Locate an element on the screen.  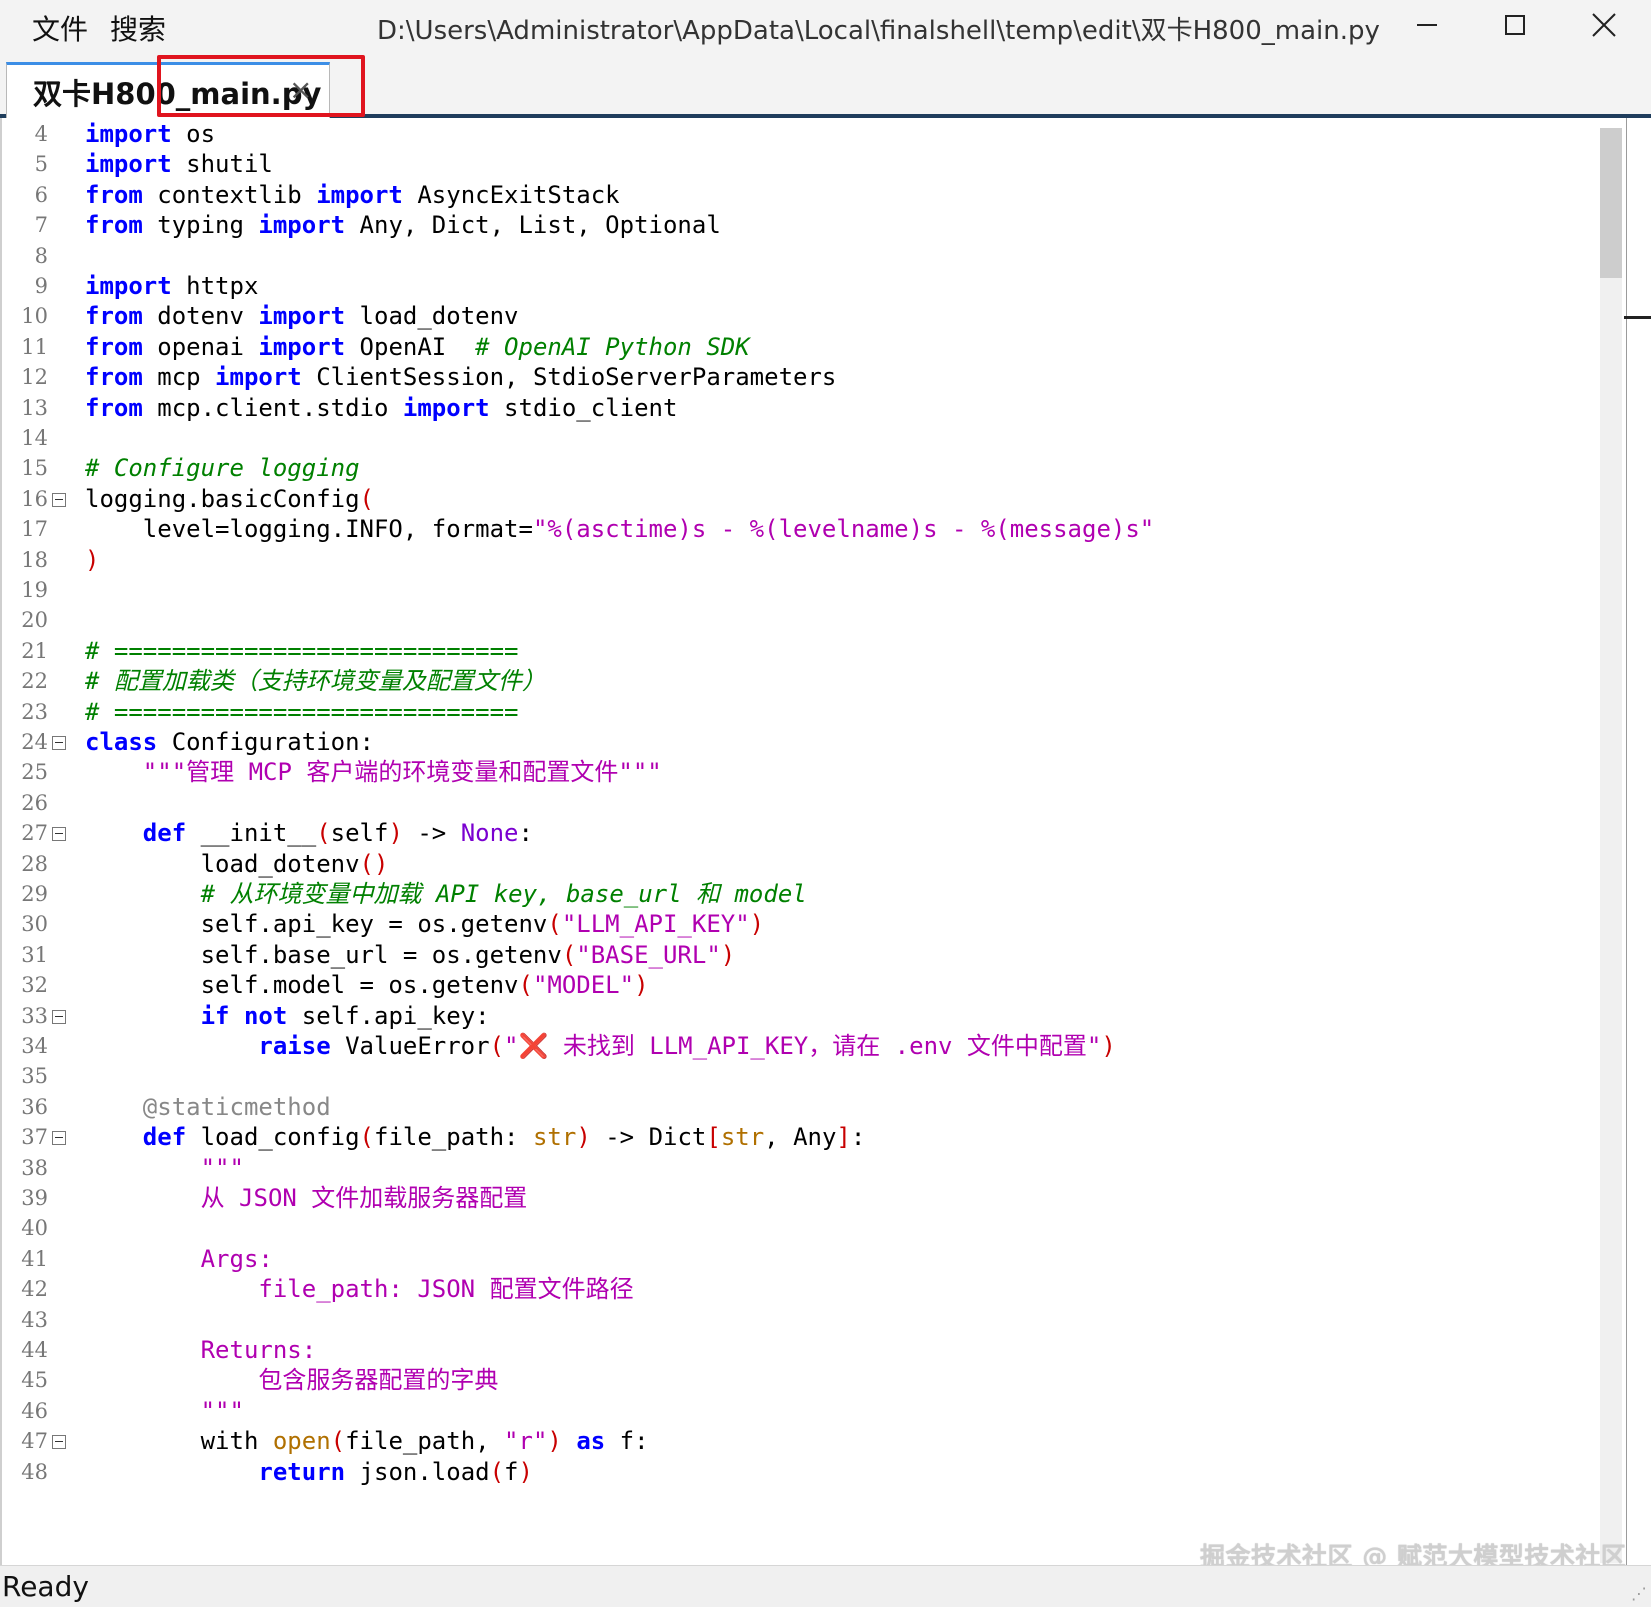
line-number: 20 is located at coordinates (34, 620).